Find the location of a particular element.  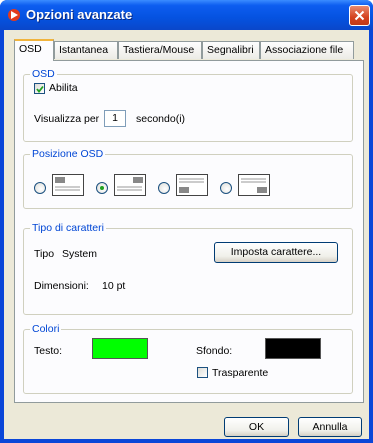

tab-label: Istantanea is located at coordinates (84, 50).